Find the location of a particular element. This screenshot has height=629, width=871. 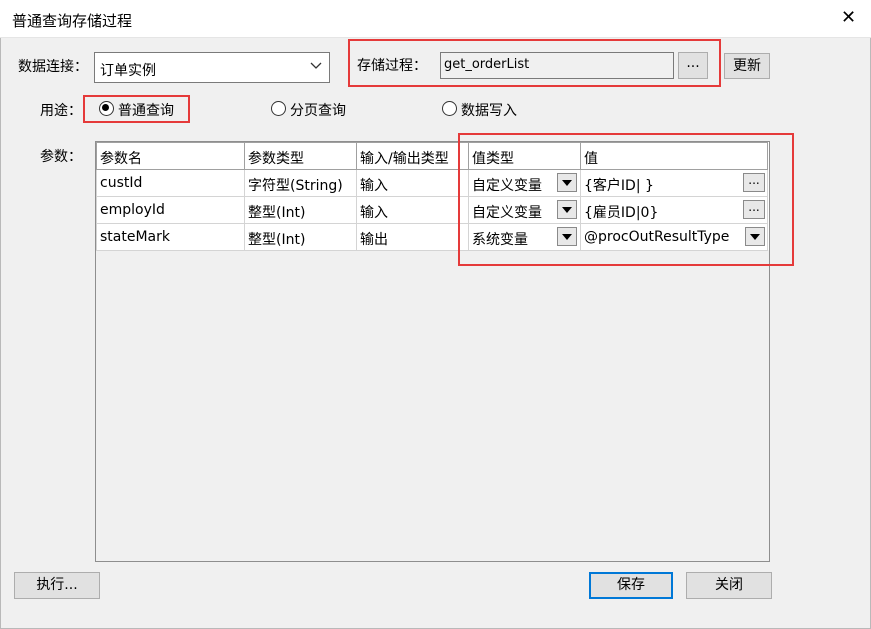

param-name-cell: stateMark is located at coordinates (170, 237).